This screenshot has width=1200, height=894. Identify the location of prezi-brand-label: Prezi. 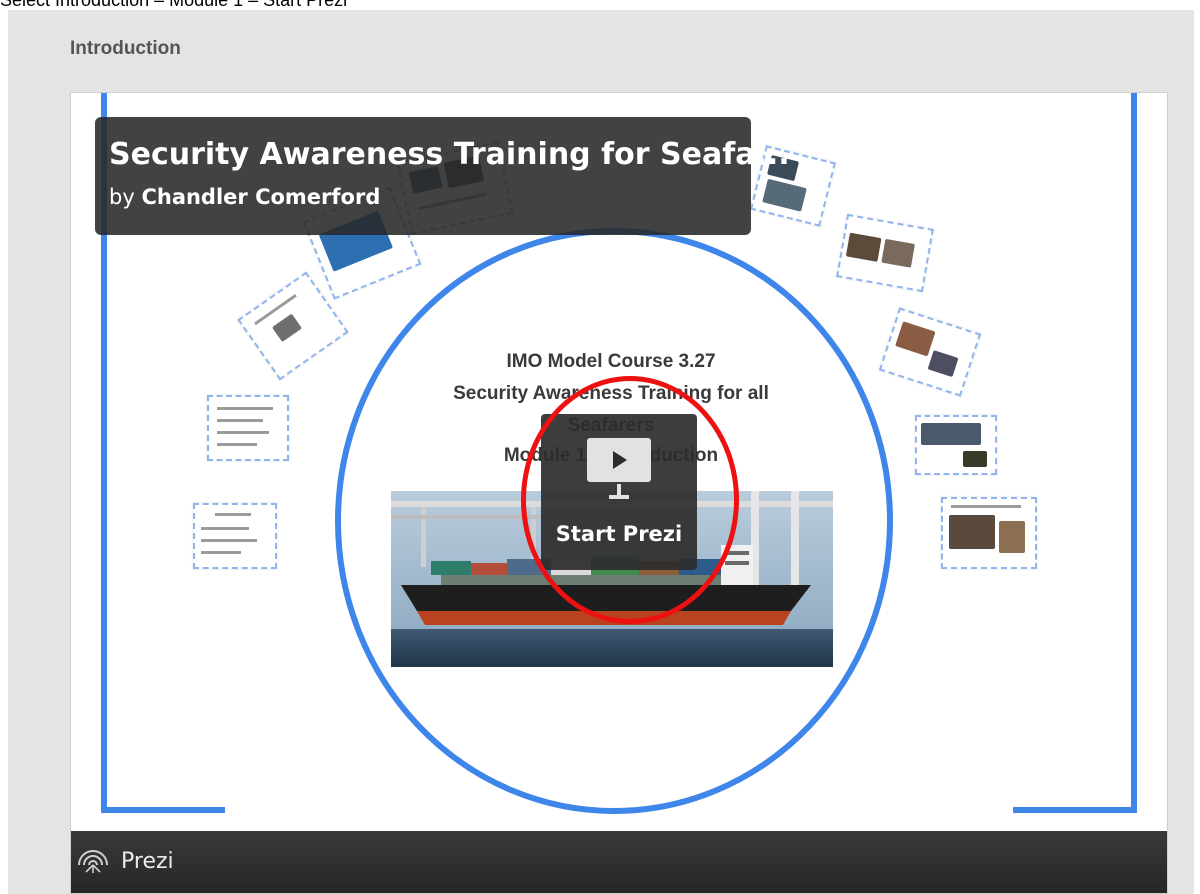
(147, 861).